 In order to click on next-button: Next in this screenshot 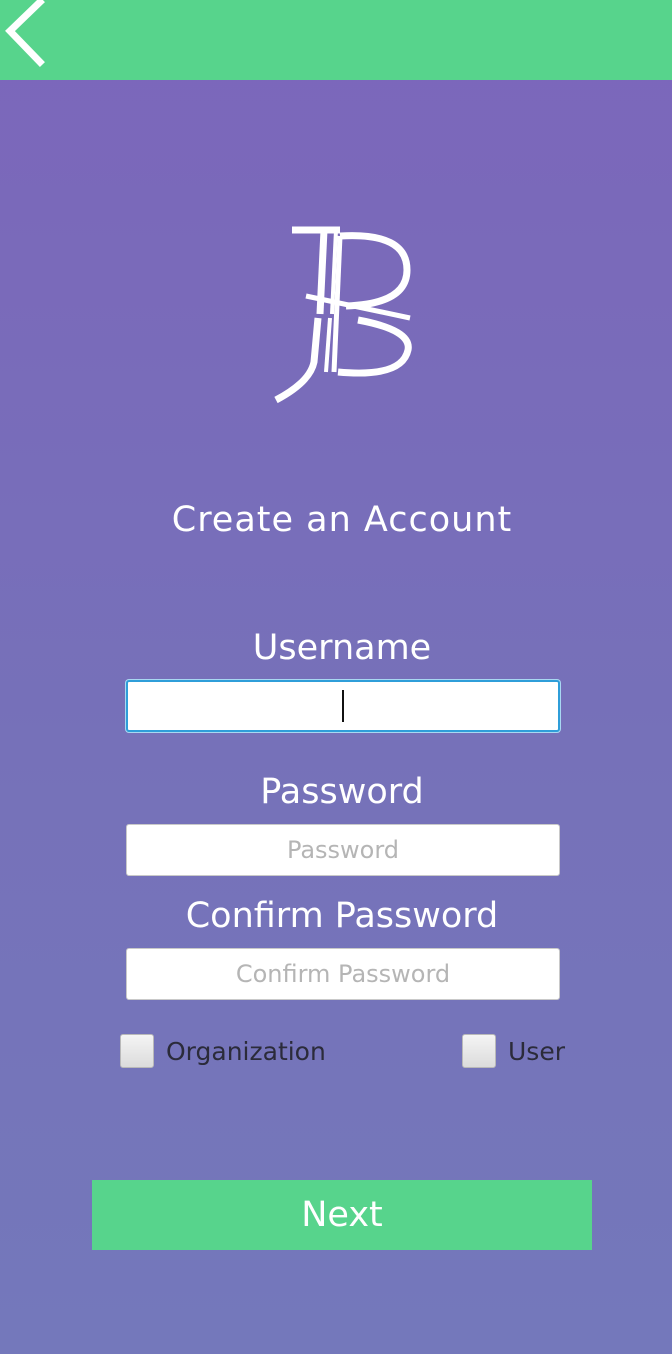, I will do `click(342, 1215)`.